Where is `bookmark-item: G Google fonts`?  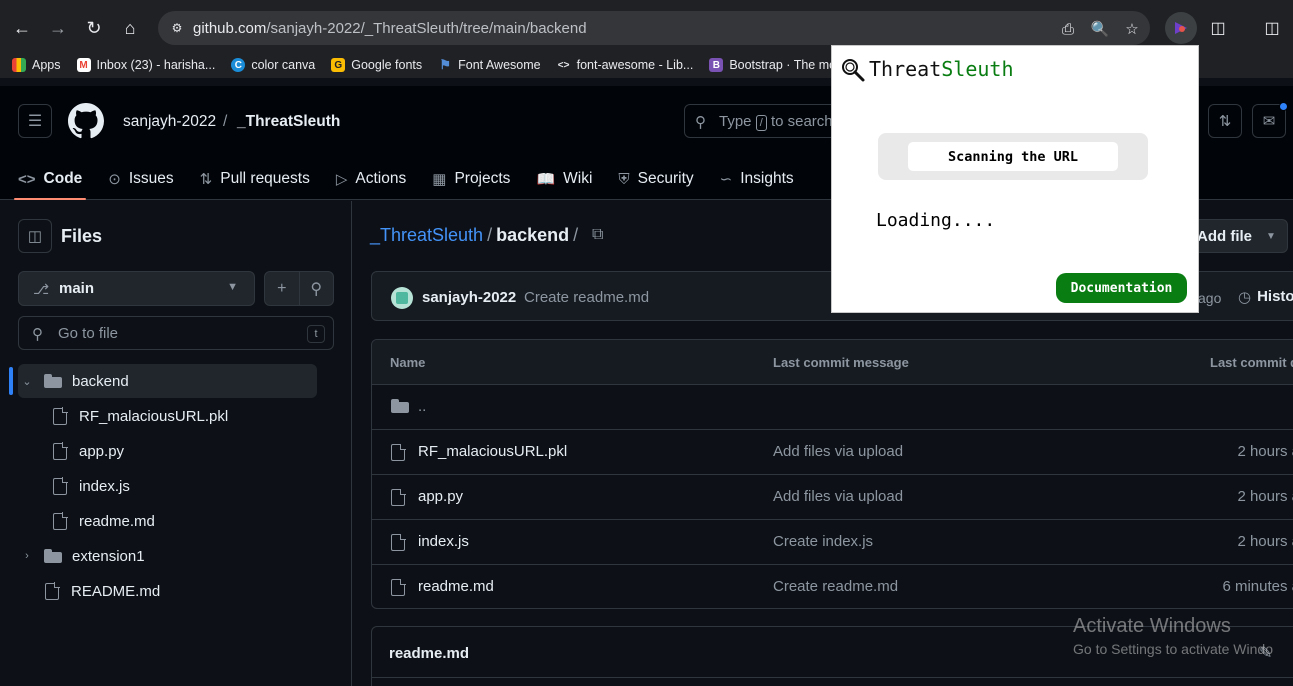
bookmark-item: G Google fonts is located at coordinates (376, 65).